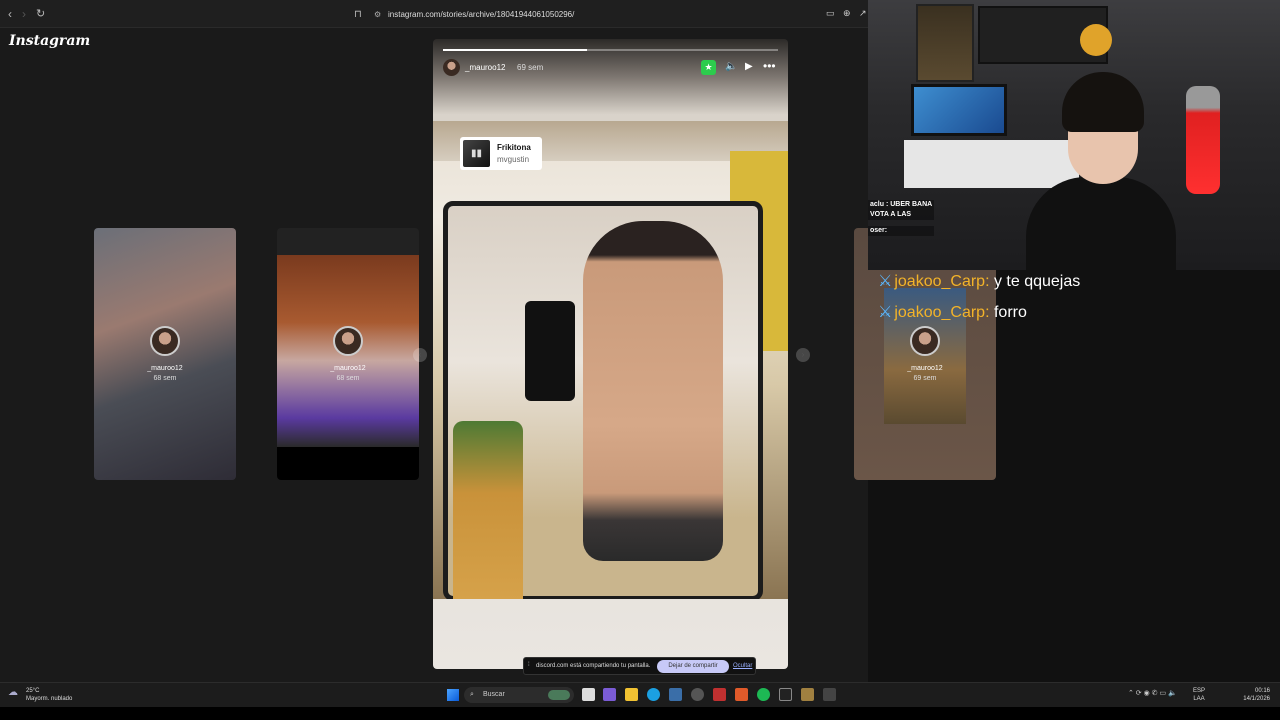  Describe the element at coordinates (609, 694) in the screenshot. I see `teams-icon` at that location.